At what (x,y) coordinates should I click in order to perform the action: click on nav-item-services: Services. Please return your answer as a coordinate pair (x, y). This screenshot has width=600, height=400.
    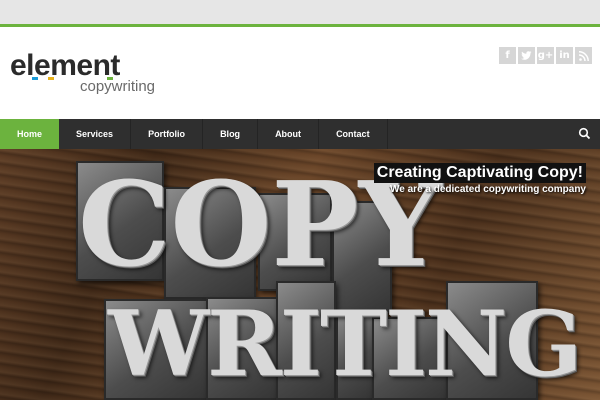
    Looking at the image, I should click on (95, 134).